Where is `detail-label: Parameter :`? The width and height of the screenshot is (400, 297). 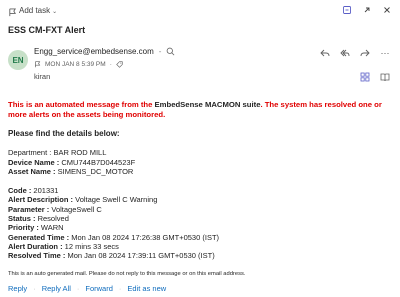 detail-label: Parameter : is located at coordinates (29, 209).